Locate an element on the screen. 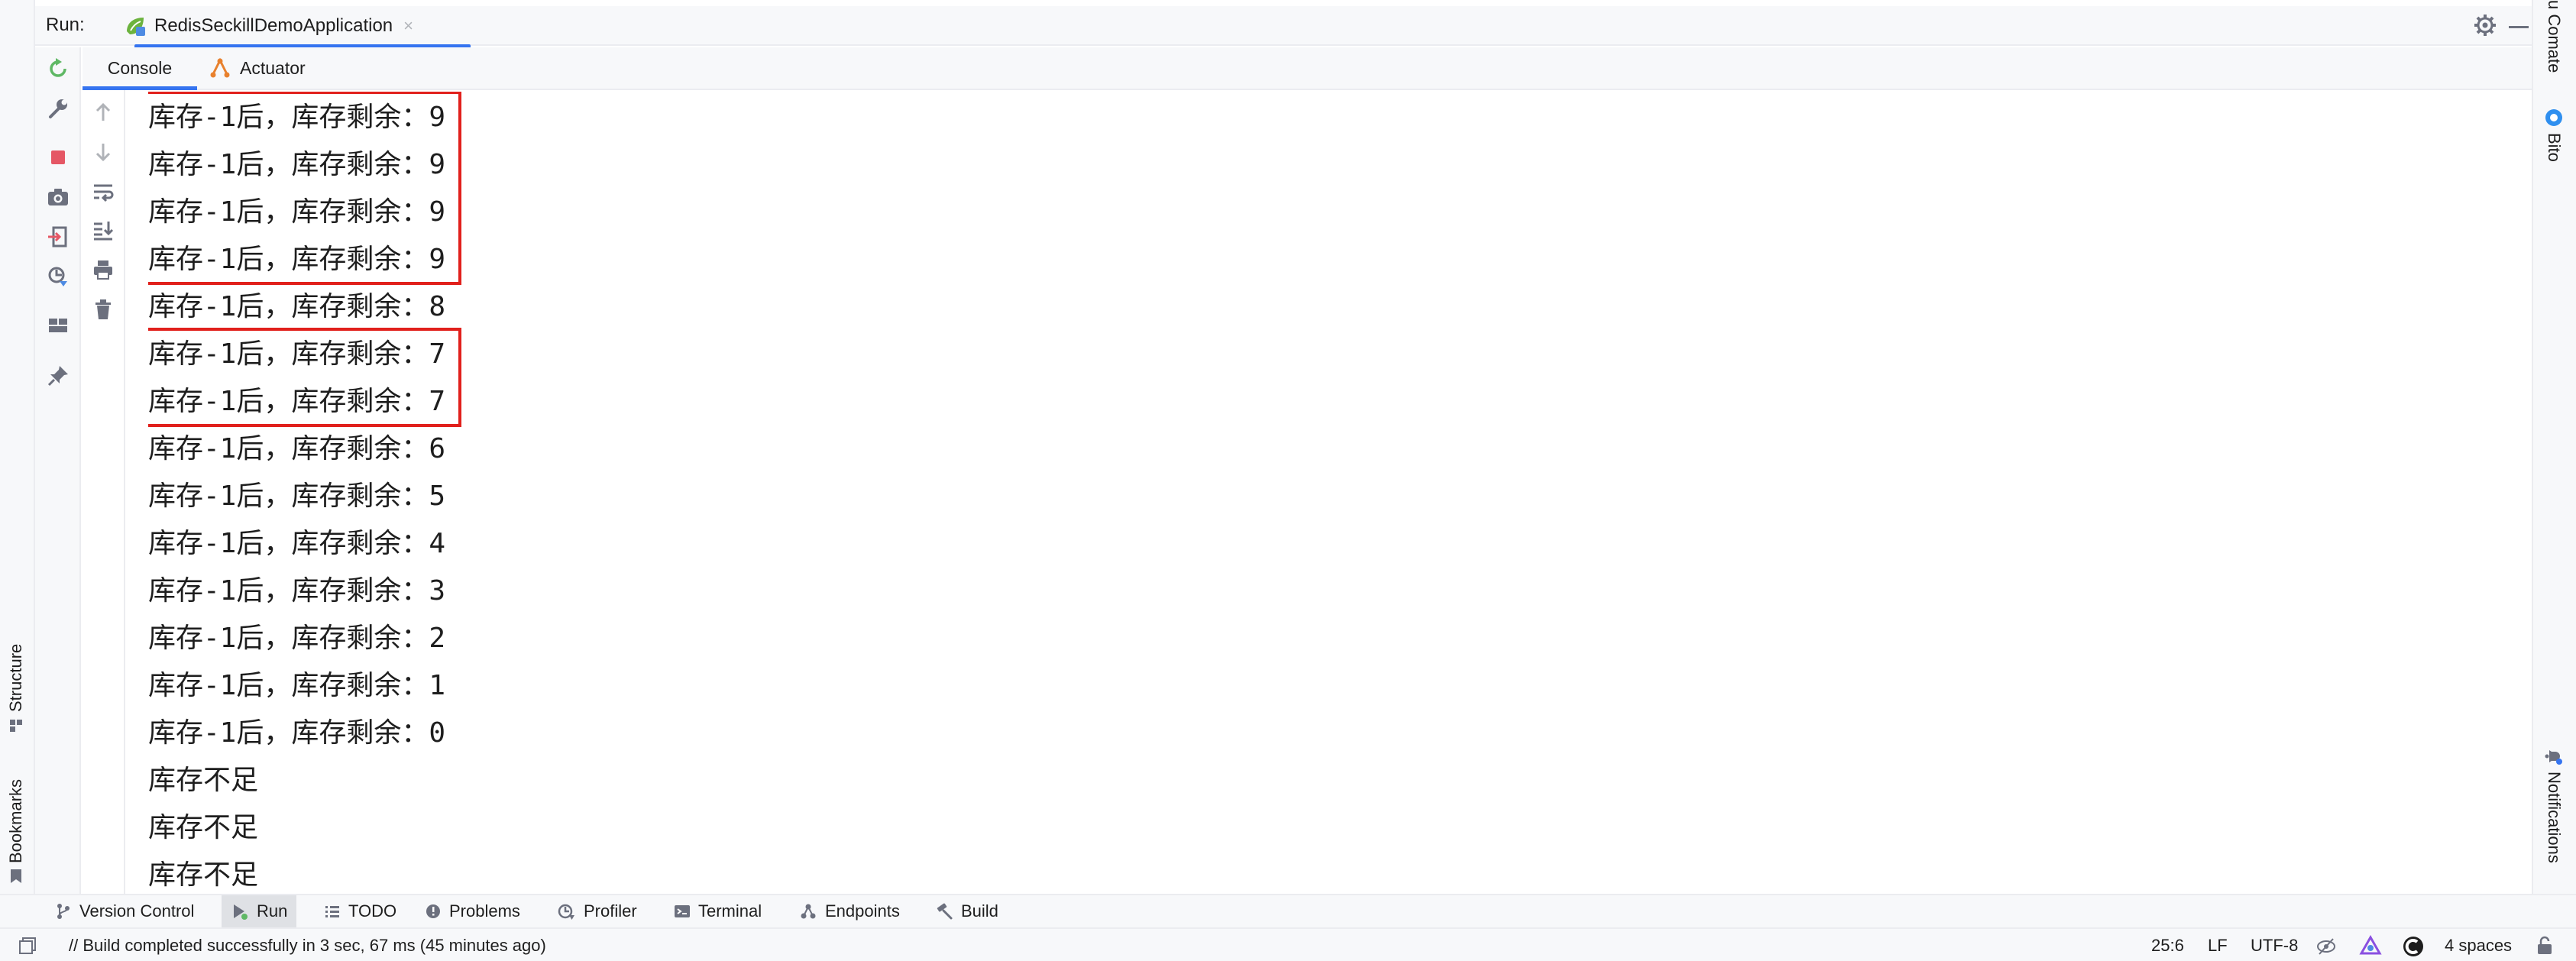  tool-window-label: TODO is located at coordinates (372, 911).